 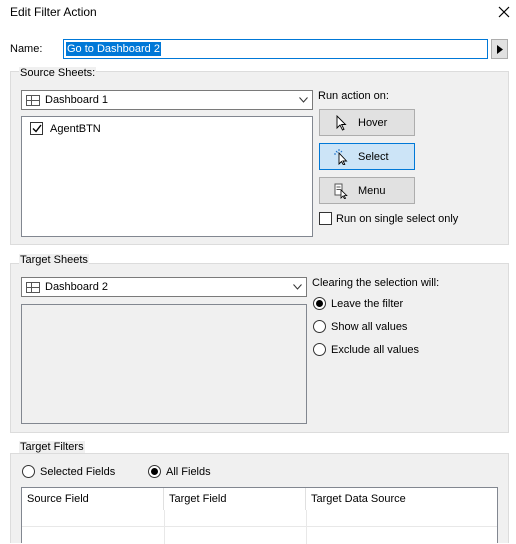 I want to click on selected-fields-option: Selected Fields, so click(x=68, y=471).